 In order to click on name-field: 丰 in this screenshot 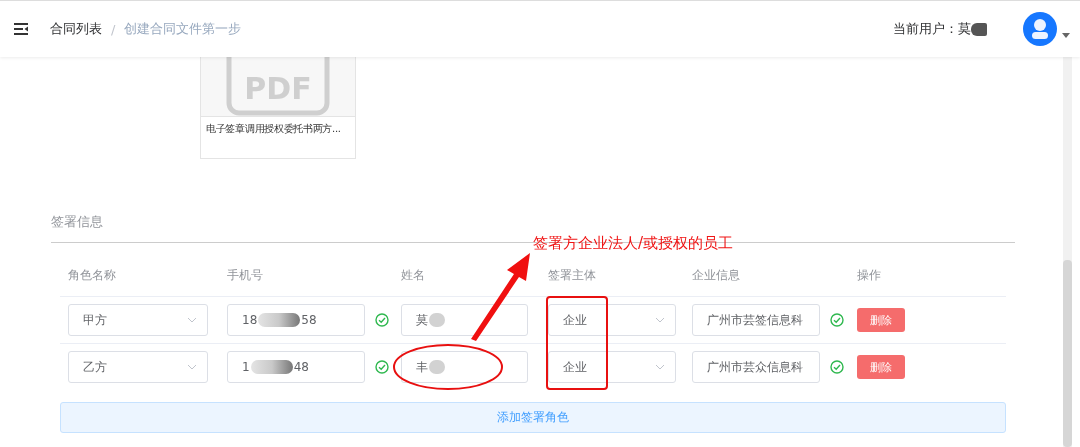, I will do `click(464, 367)`.